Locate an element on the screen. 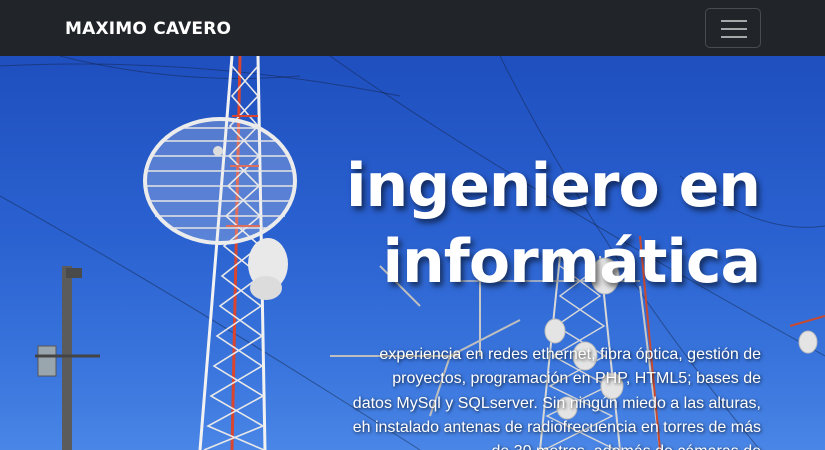 This screenshot has width=825, height=450. hamburger-menu-icon is located at coordinates (734, 29).